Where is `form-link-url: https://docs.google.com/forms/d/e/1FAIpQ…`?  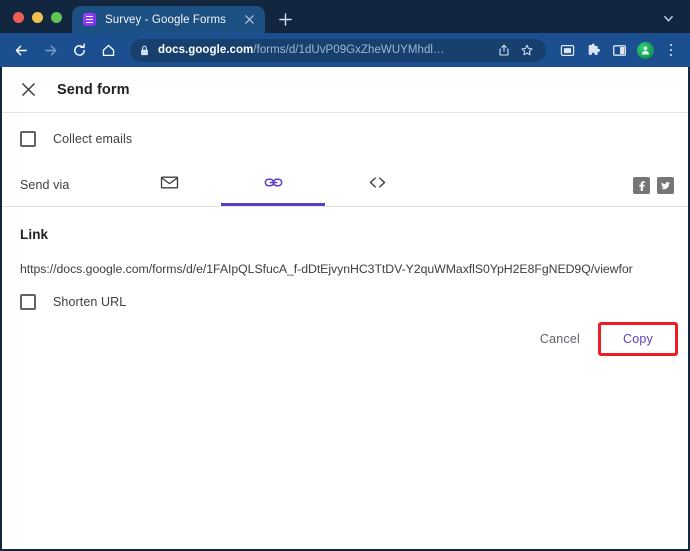 form-link-url: https://docs.google.com/forms/d/e/1FAIpQ… is located at coordinates (354, 269).